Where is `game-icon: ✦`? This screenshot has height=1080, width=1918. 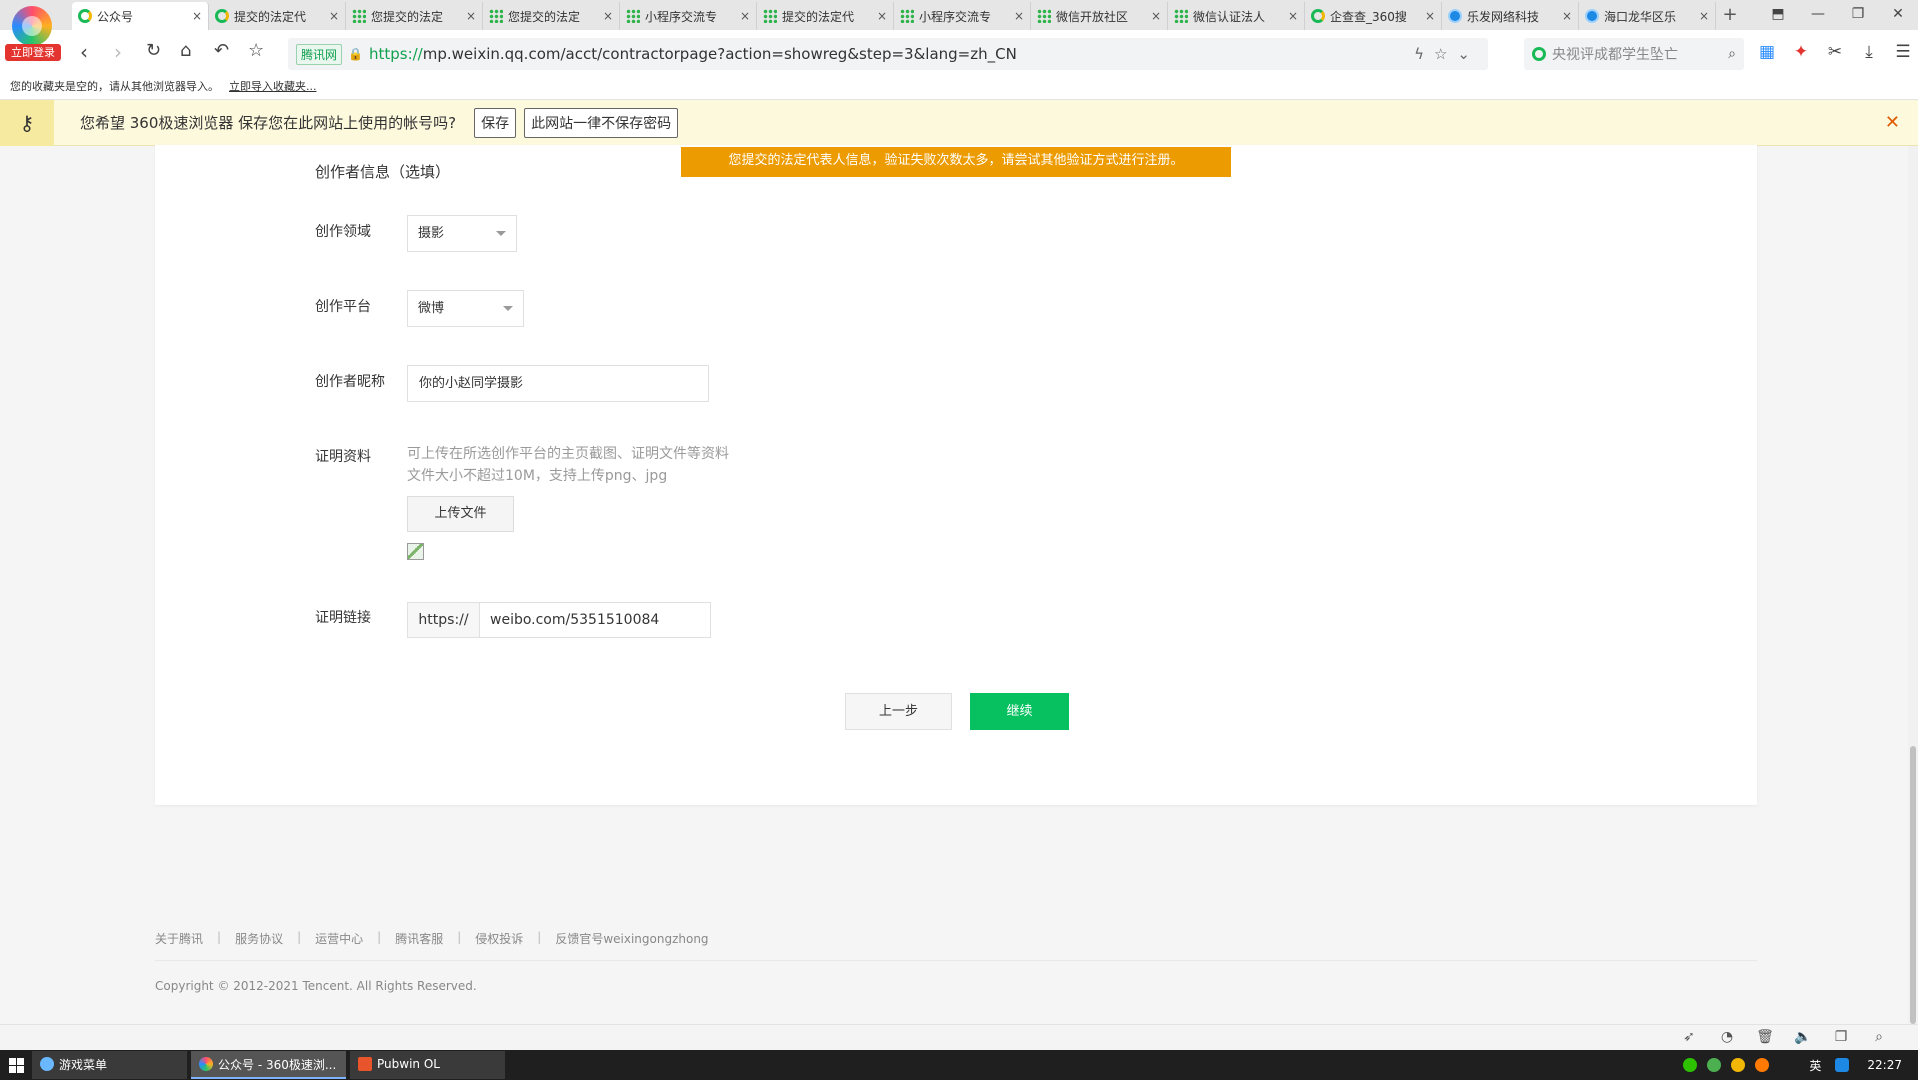 game-icon: ✦ is located at coordinates (1801, 52).